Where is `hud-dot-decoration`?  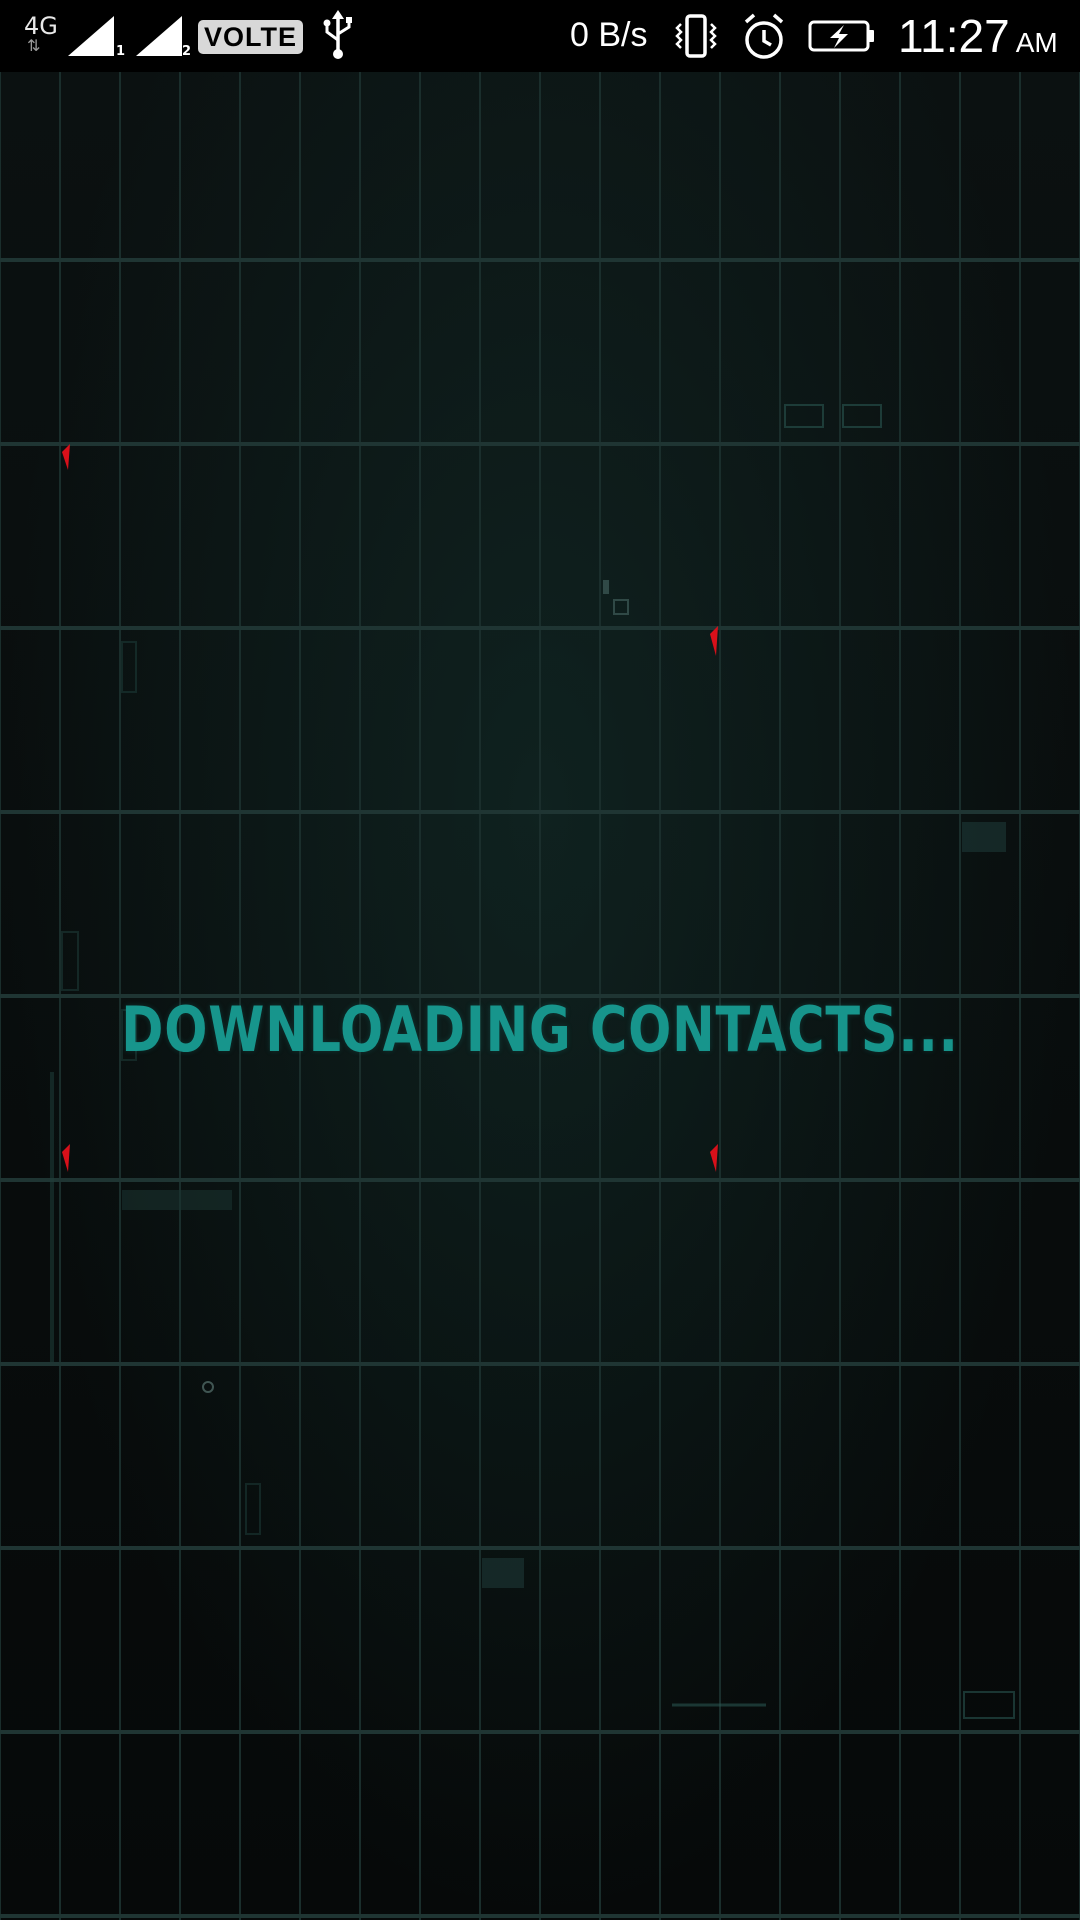 hud-dot-decoration is located at coordinates (208, 1387).